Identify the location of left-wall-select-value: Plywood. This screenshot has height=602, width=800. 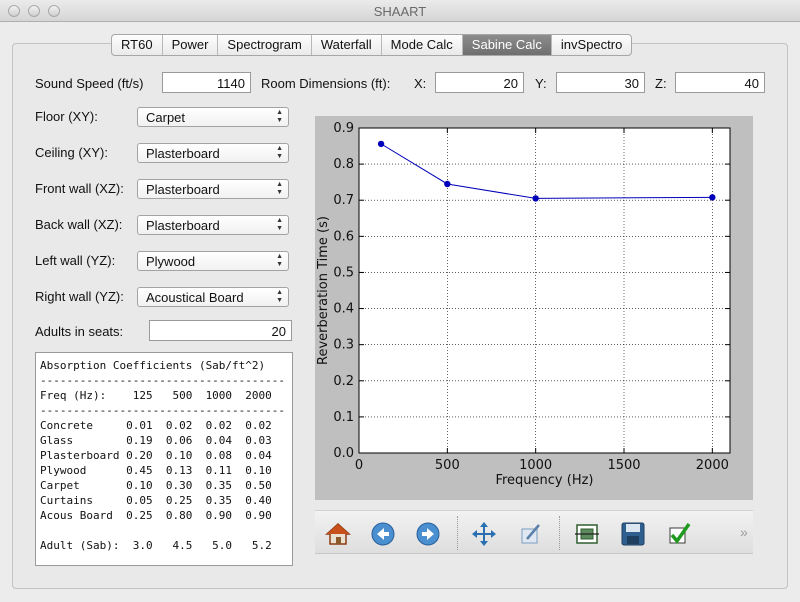
(171, 261).